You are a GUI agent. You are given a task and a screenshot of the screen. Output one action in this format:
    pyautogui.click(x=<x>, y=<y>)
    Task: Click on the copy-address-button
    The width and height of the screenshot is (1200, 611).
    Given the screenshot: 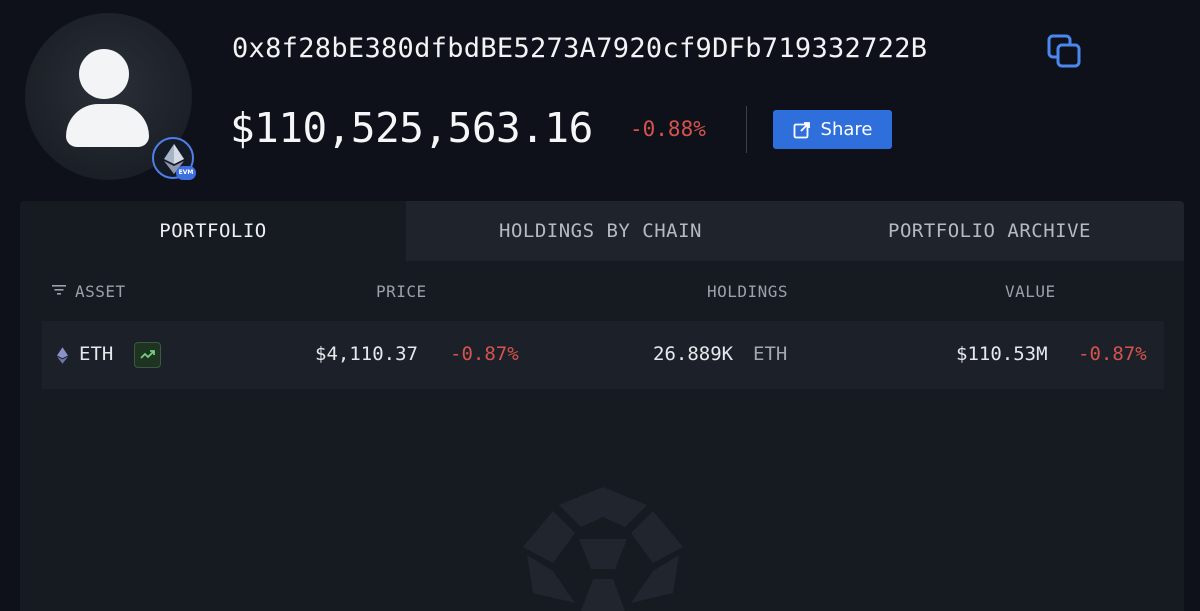 What is the action you would take?
    pyautogui.click(x=1065, y=53)
    